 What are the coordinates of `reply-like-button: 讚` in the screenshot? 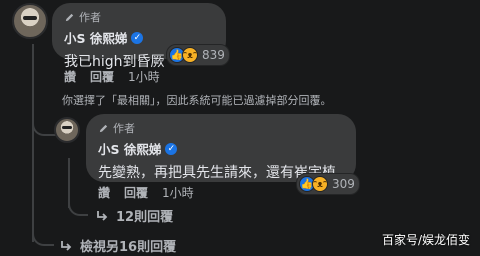 It's located at (104, 192).